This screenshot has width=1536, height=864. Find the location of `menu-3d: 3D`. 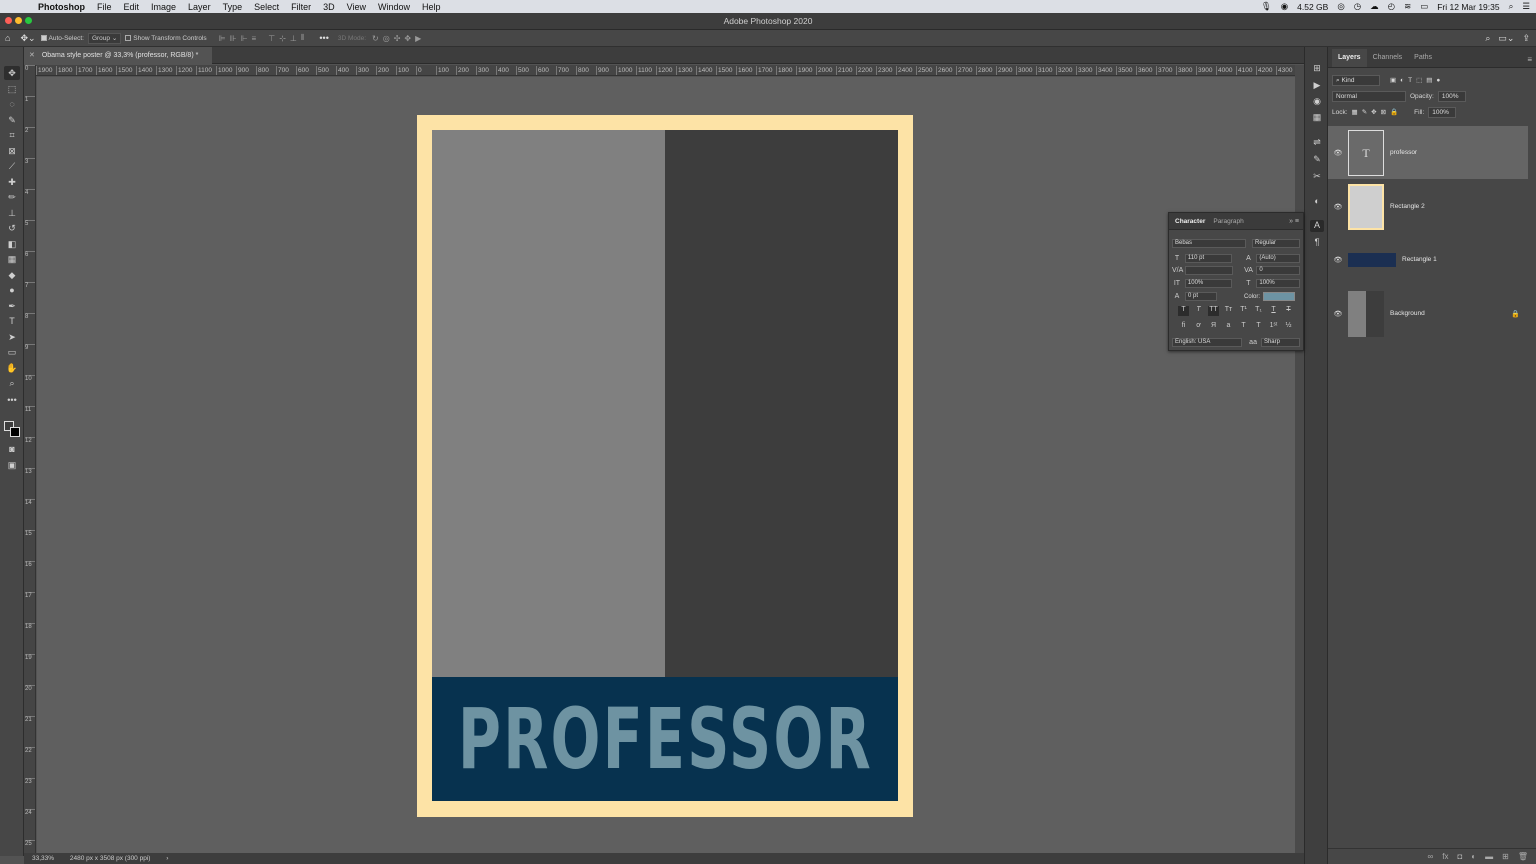

menu-3d: 3D is located at coordinates (329, 7).